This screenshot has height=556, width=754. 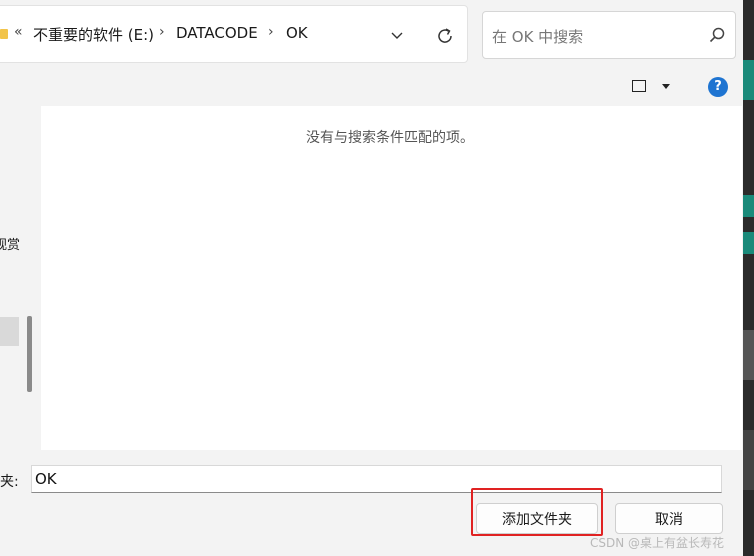 I want to click on folder-label: 夹:, so click(x=9, y=482).